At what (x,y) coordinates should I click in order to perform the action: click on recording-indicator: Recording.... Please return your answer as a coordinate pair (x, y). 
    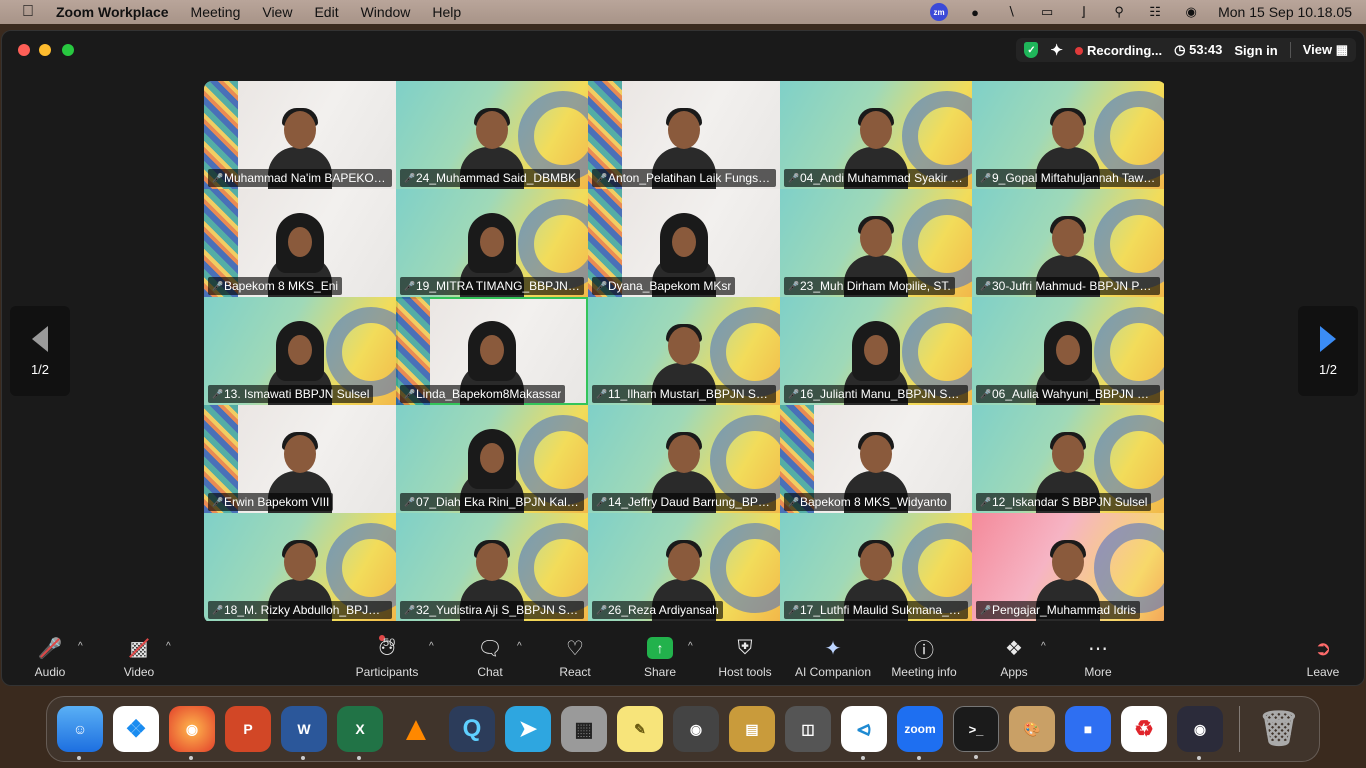
    Looking at the image, I should click on (1118, 50).